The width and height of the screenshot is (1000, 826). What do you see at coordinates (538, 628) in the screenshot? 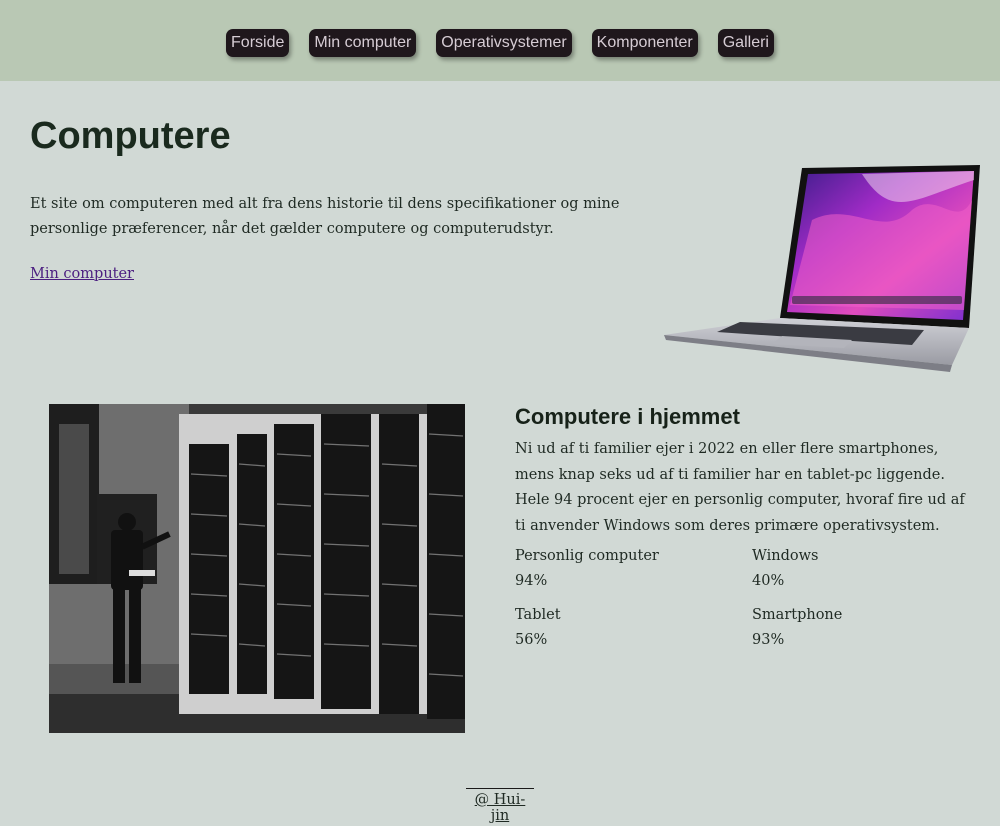
I see `stat-tablet: Tablet 56%` at bounding box center [538, 628].